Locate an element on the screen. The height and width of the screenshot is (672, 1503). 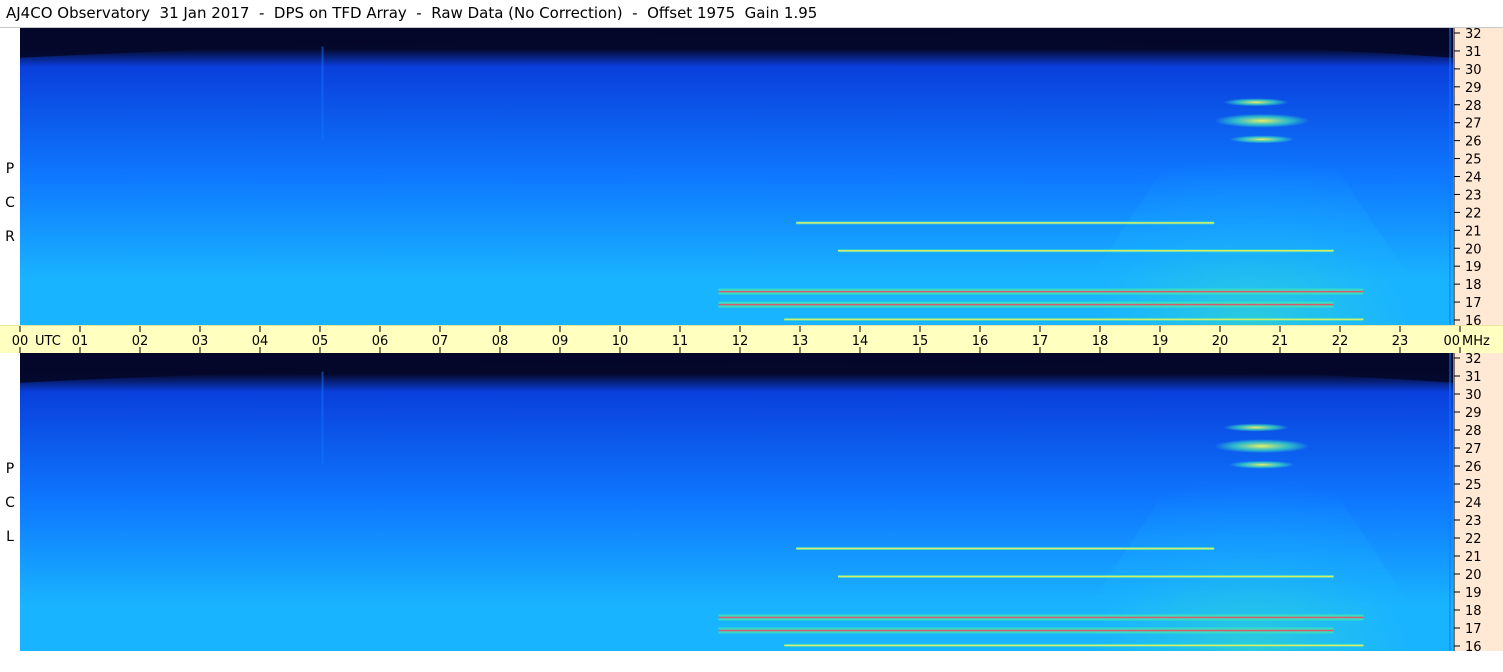
rcp-freq-label-16: 16 is located at coordinates (1473, 319).